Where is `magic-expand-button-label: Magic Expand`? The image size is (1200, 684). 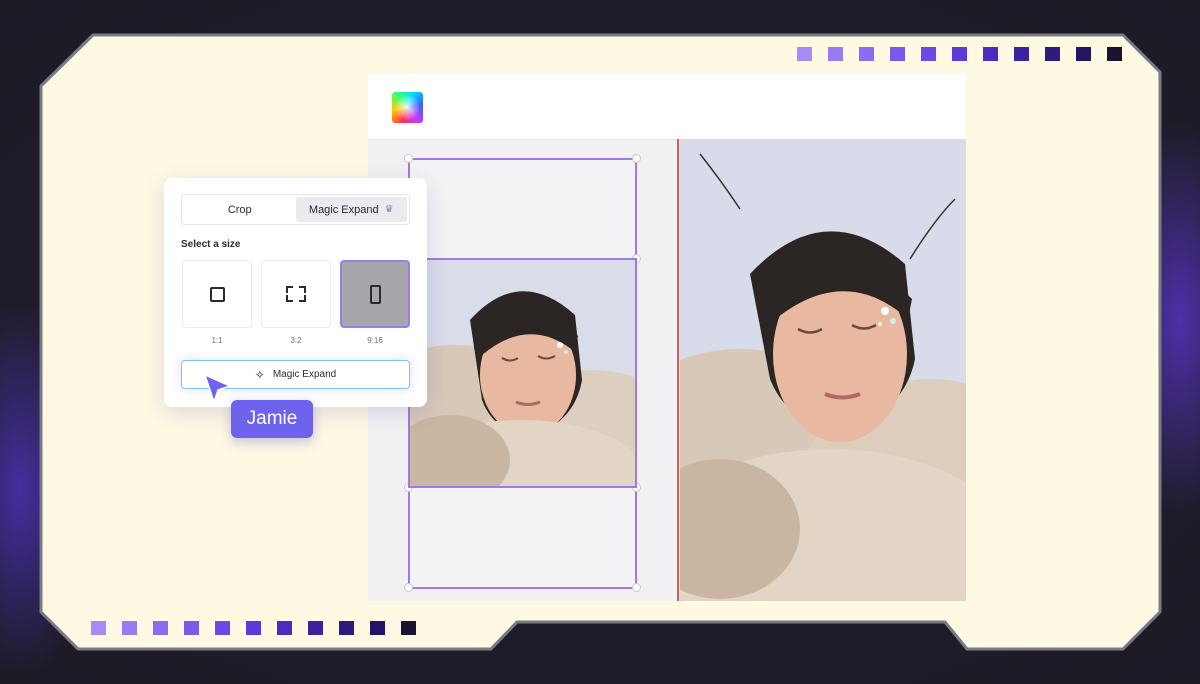 magic-expand-button-label: Magic Expand is located at coordinates (304, 374).